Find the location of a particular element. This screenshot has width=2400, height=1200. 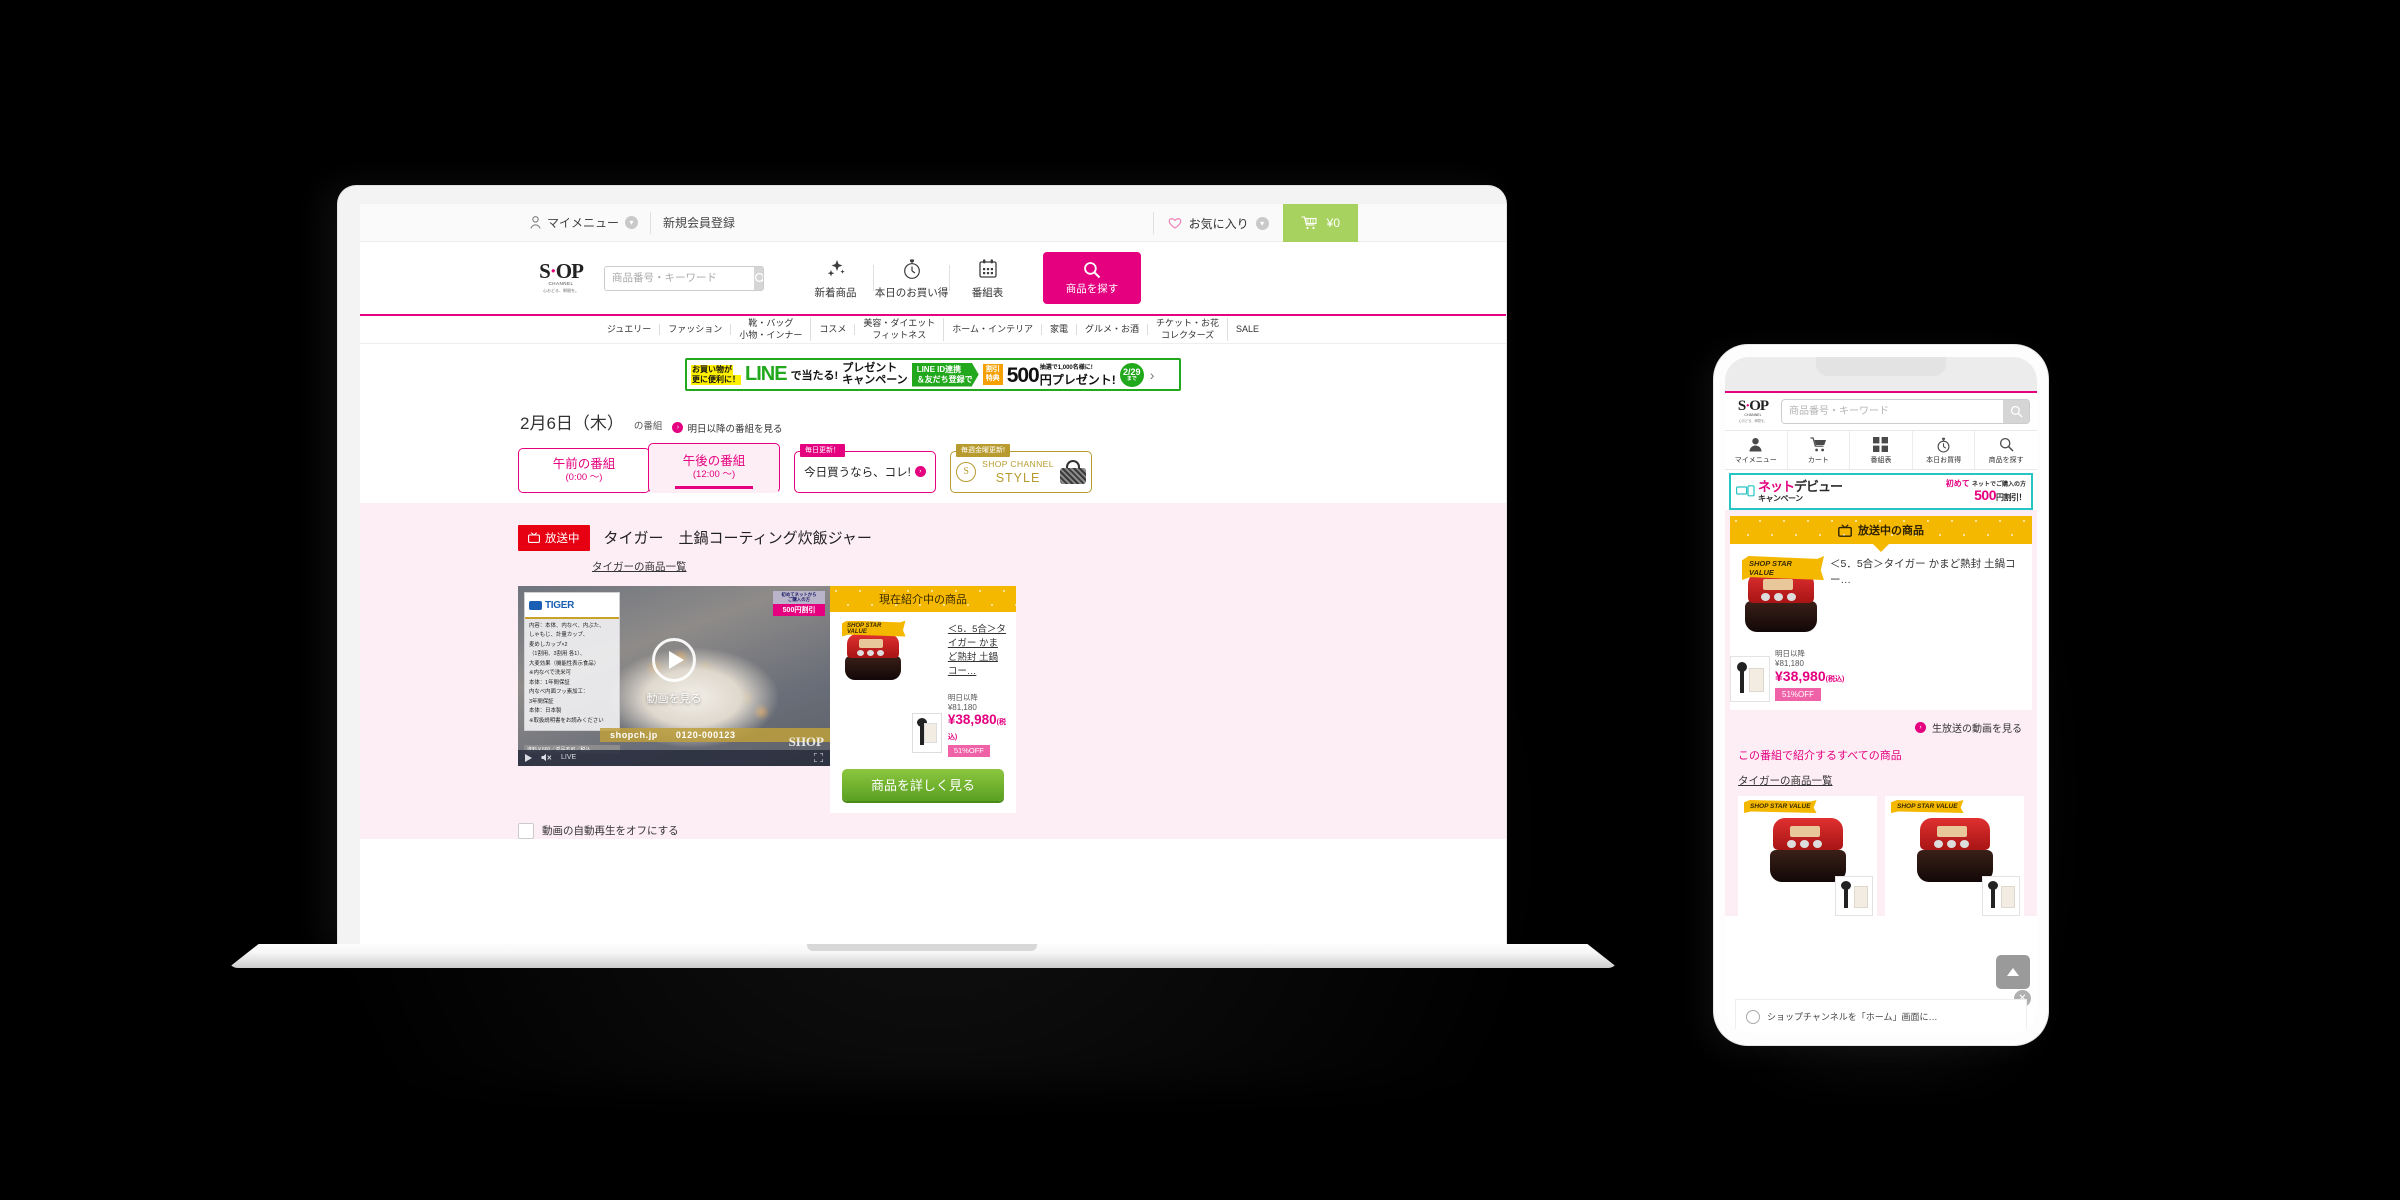

search-submit-button is located at coordinates (758, 278).